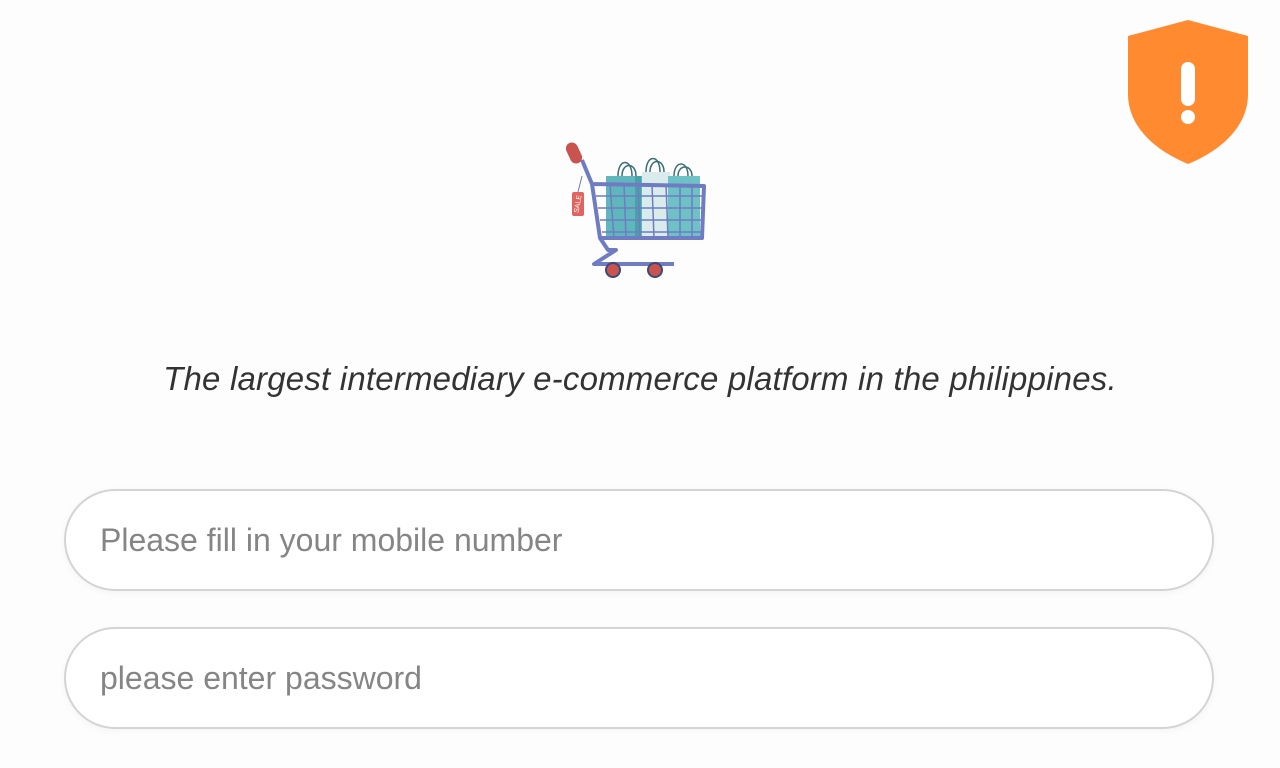  What do you see at coordinates (1188, 117) in the screenshot?
I see `exclamation-dot` at bounding box center [1188, 117].